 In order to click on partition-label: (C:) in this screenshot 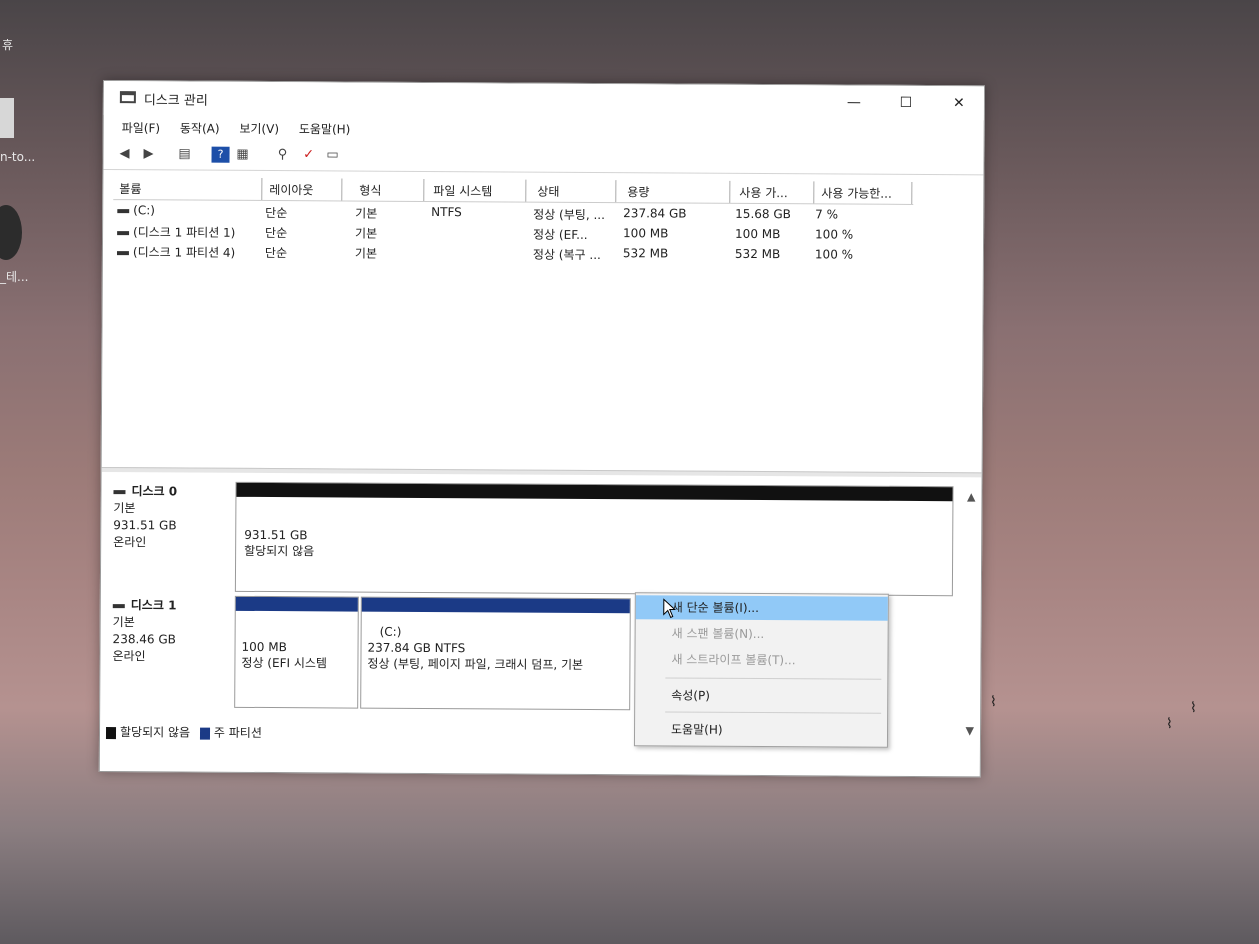, I will do `click(390, 631)`.